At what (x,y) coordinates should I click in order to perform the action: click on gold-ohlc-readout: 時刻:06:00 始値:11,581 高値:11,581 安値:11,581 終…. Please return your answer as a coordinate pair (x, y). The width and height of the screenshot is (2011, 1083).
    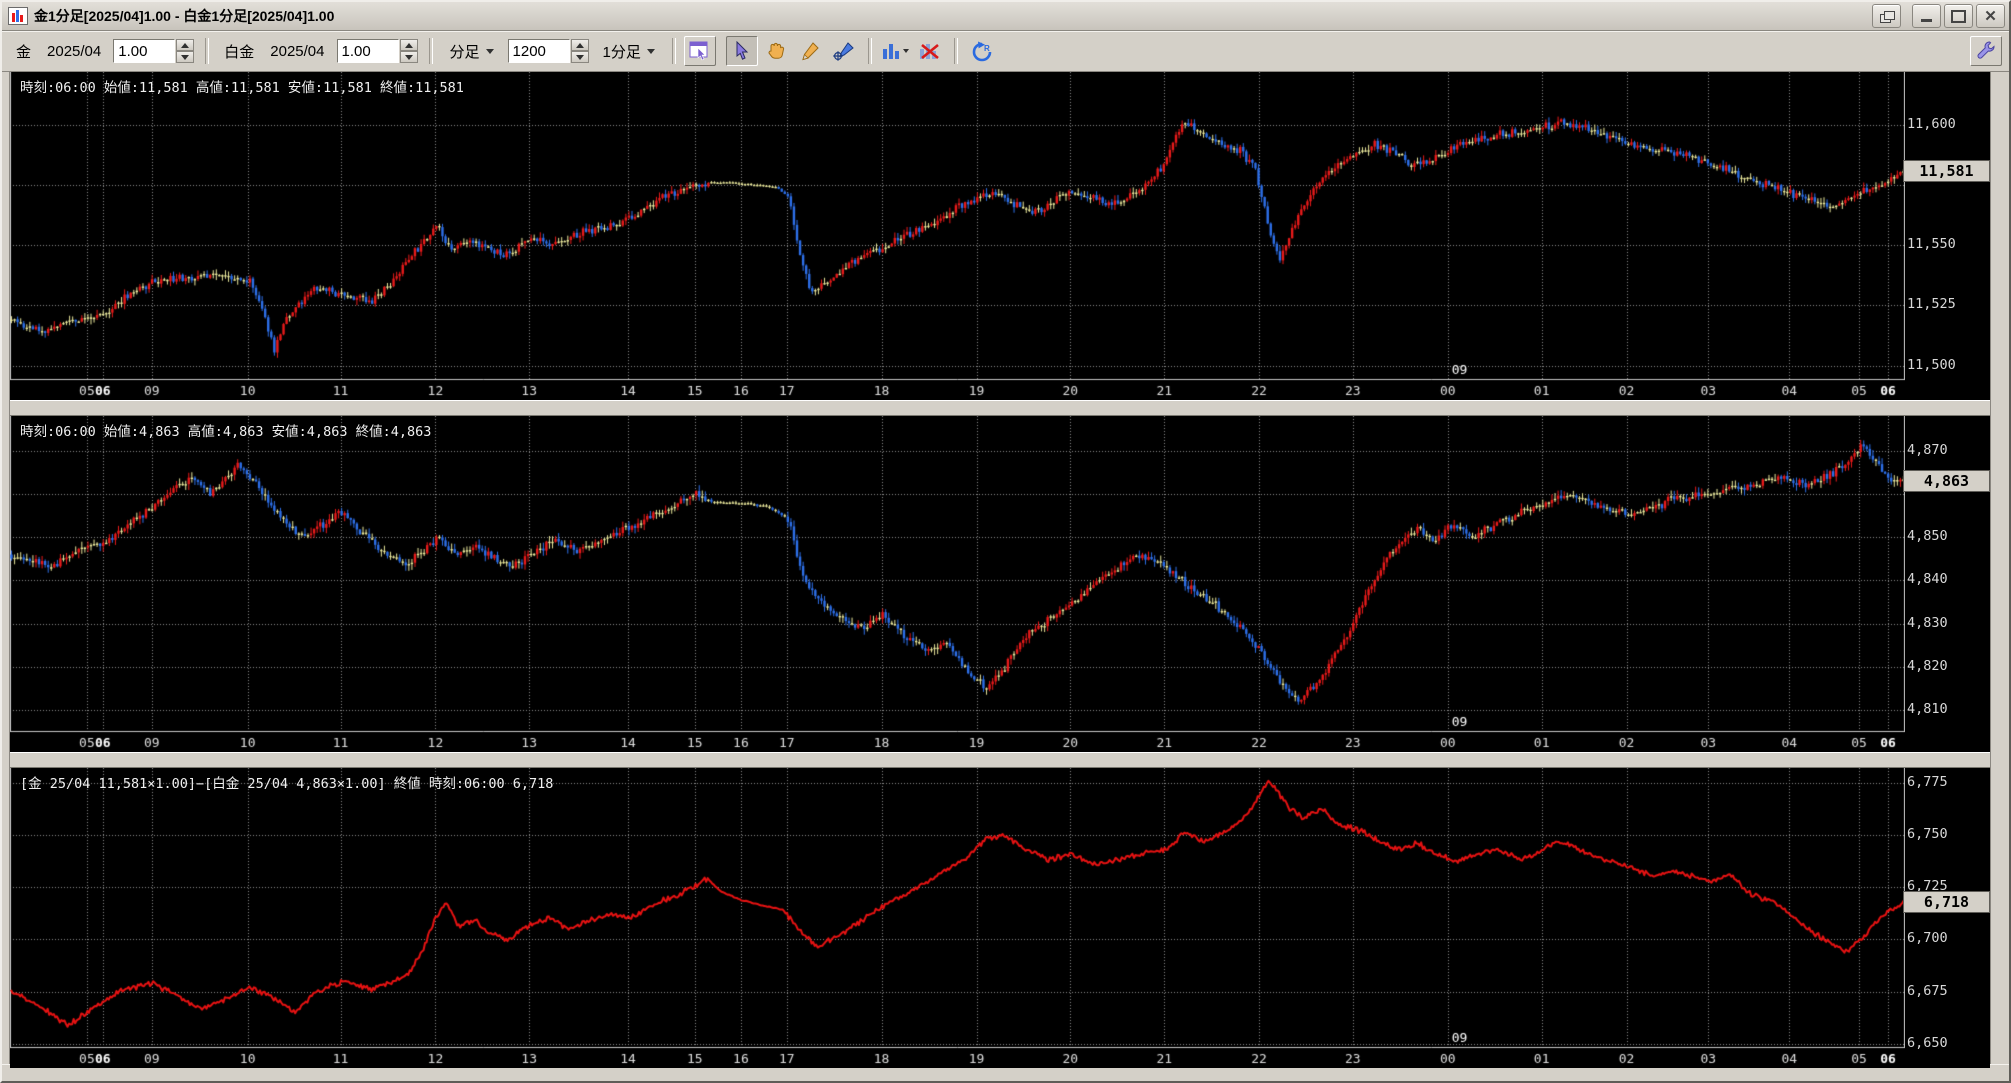
    Looking at the image, I should click on (242, 88).